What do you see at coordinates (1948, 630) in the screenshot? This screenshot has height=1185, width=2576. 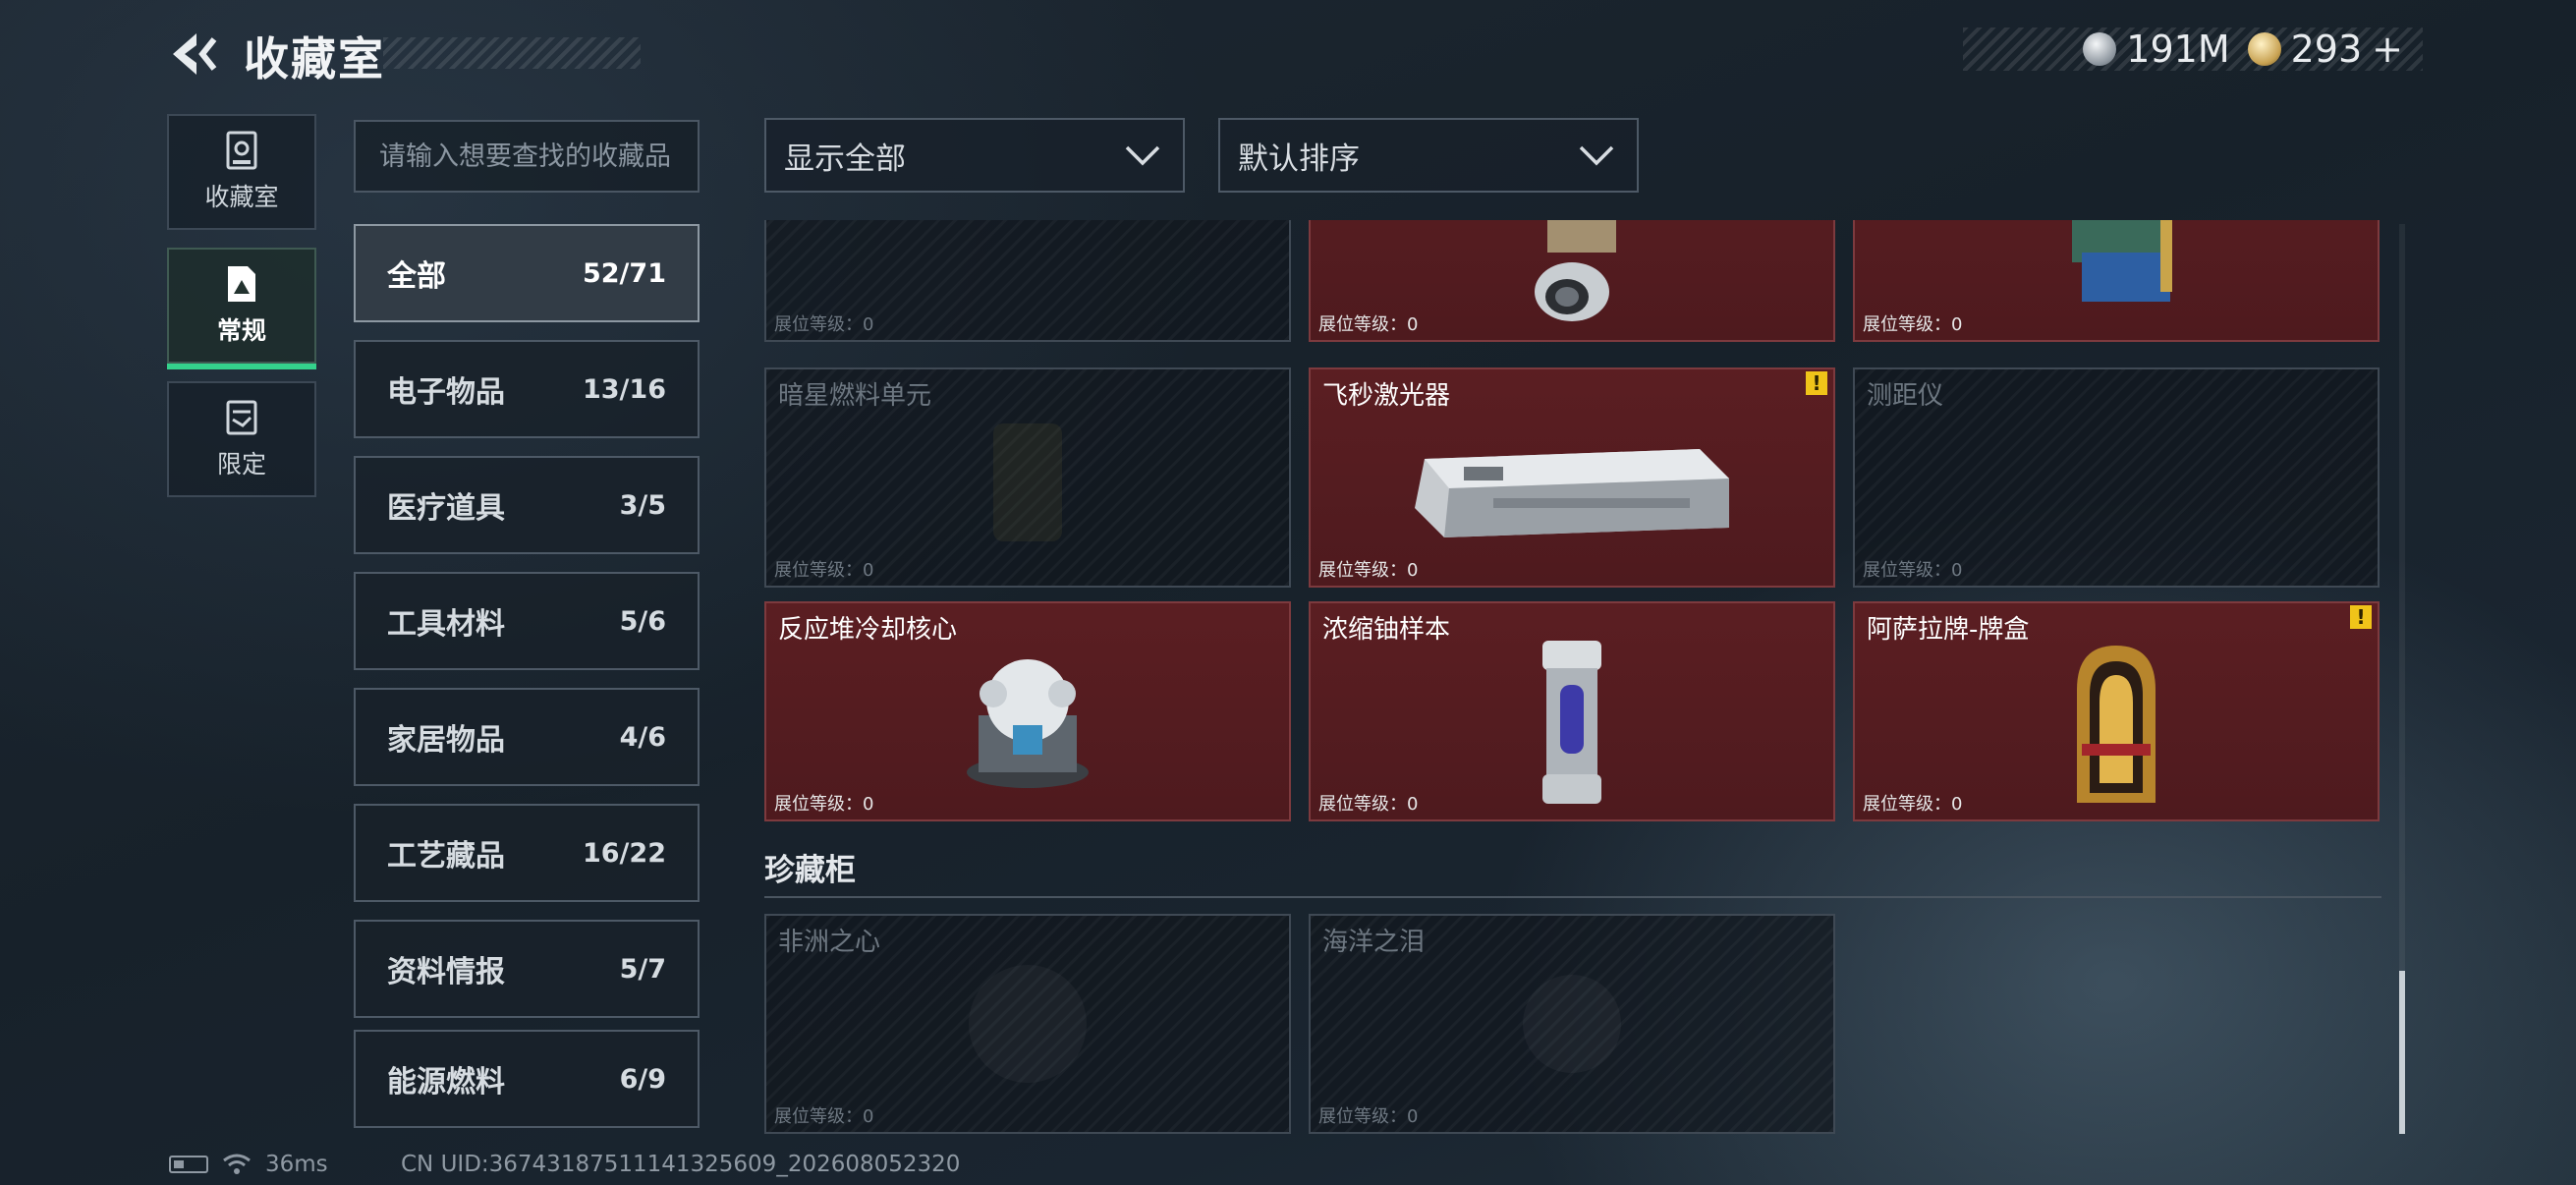 I see `item-name: 阿萨拉牌-牌盒` at bounding box center [1948, 630].